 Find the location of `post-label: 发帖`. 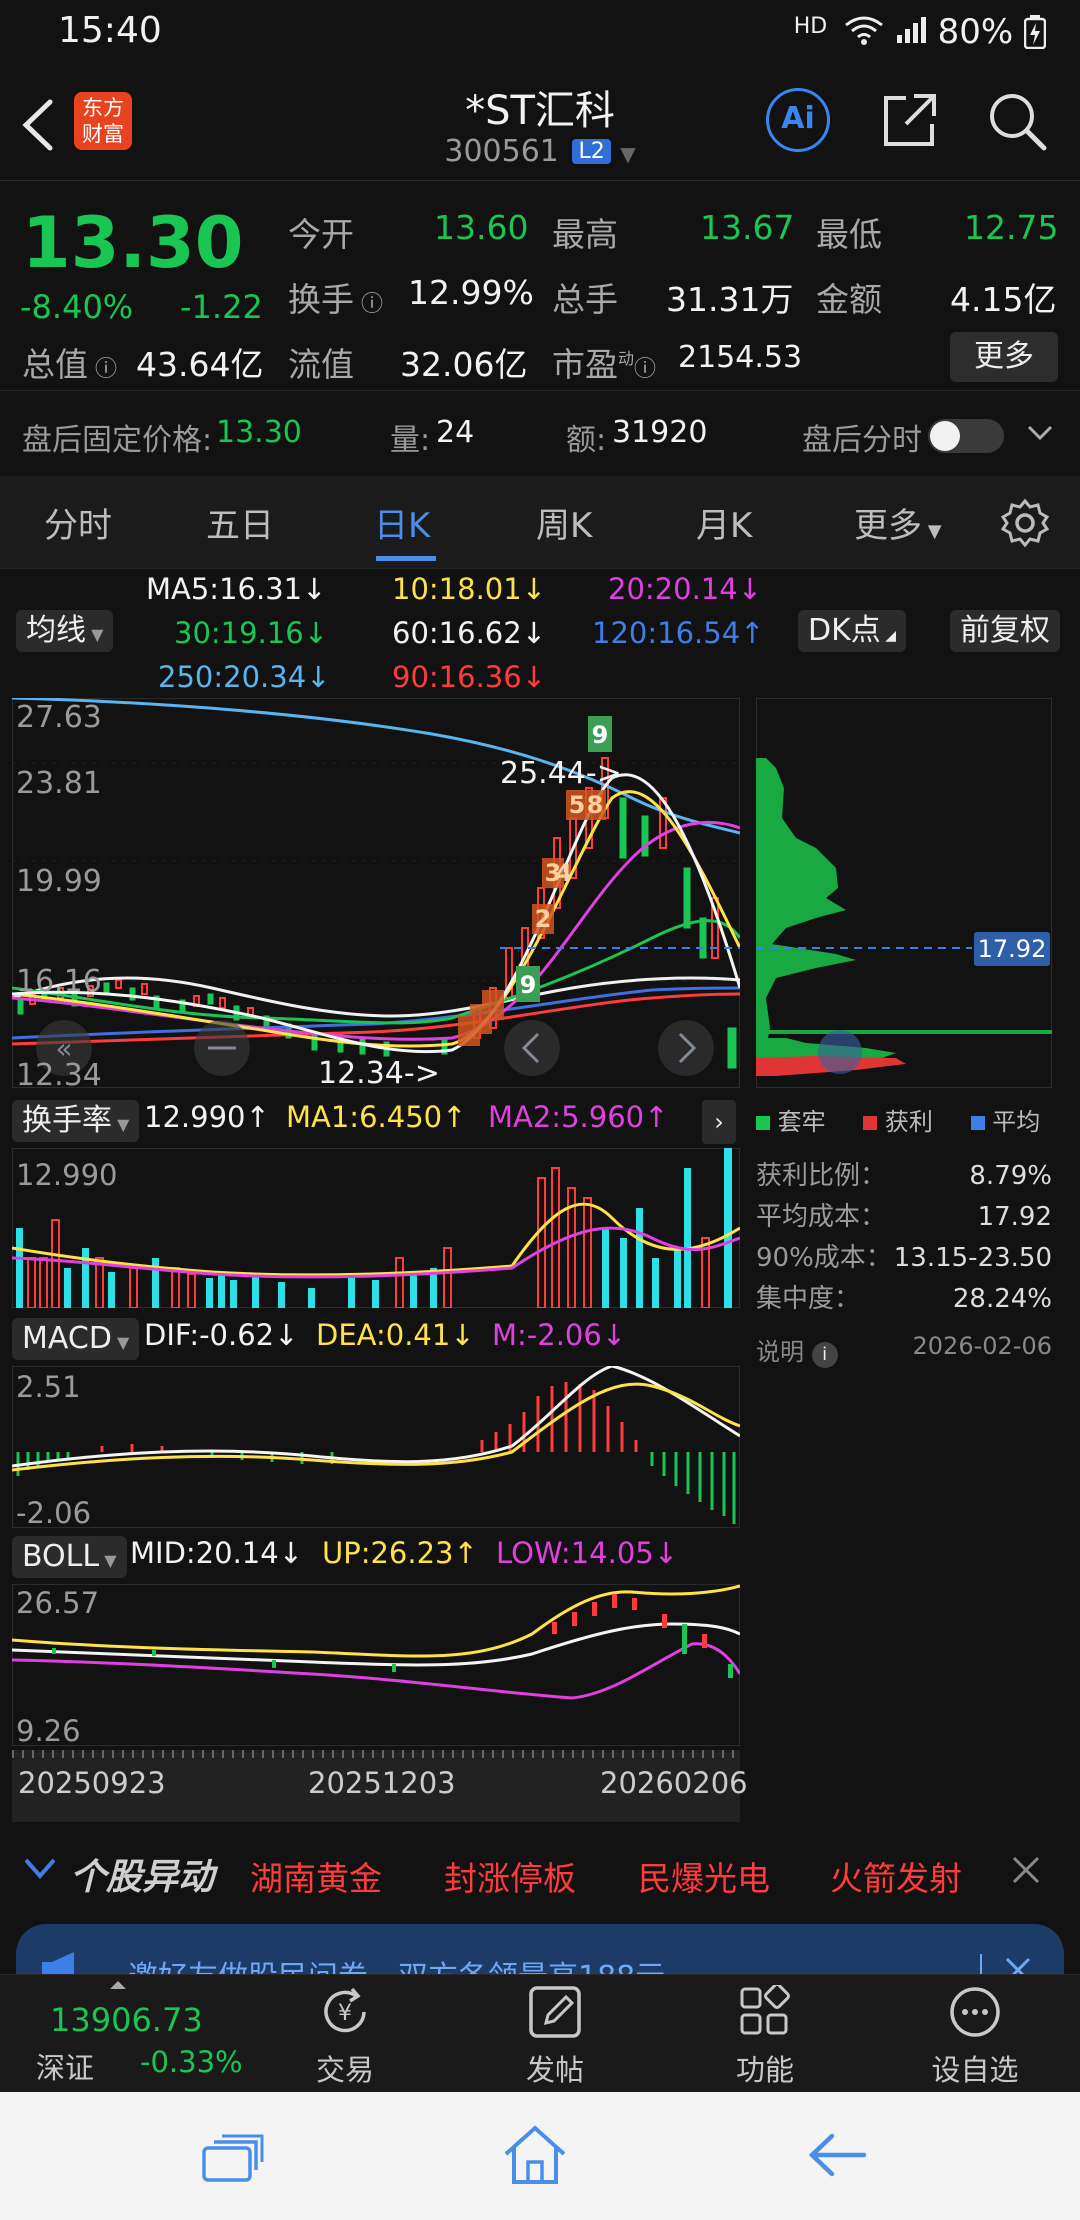

post-label: 发帖 is located at coordinates (554, 2070).